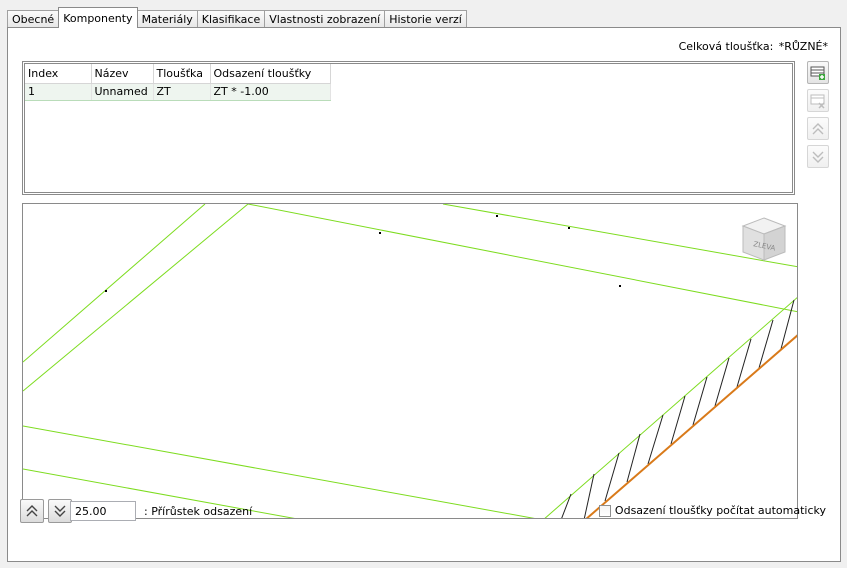  I want to click on cell-thickness: ZT, so click(182, 92).